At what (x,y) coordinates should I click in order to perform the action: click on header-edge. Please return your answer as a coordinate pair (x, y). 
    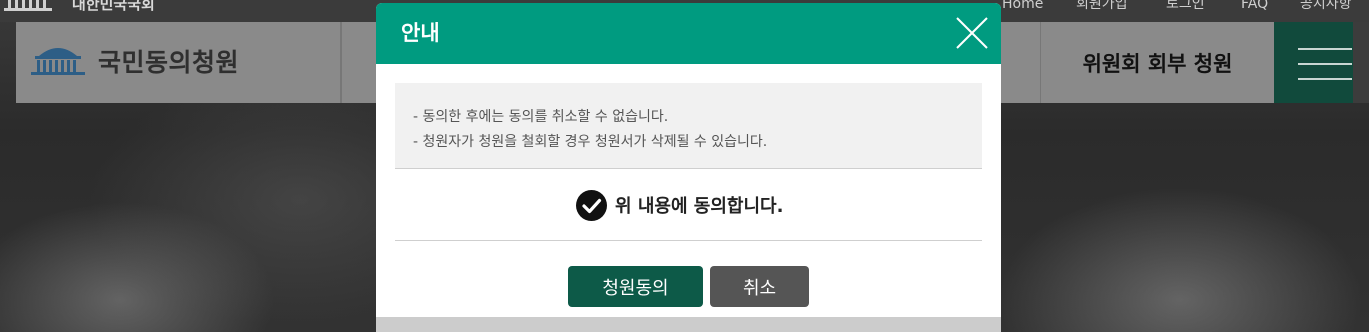
    Looking at the image, I should click on (1361, 62).